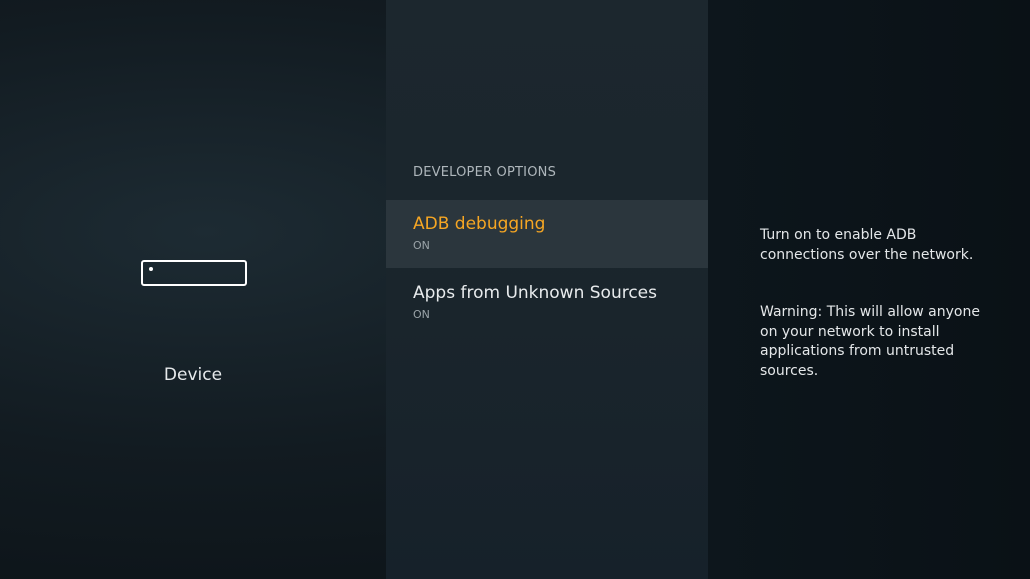 The image size is (1030, 579). What do you see at coordinates (193, 375) in the screenshot?
I see `device-category-label: Device` at bounding box center [193, 375].